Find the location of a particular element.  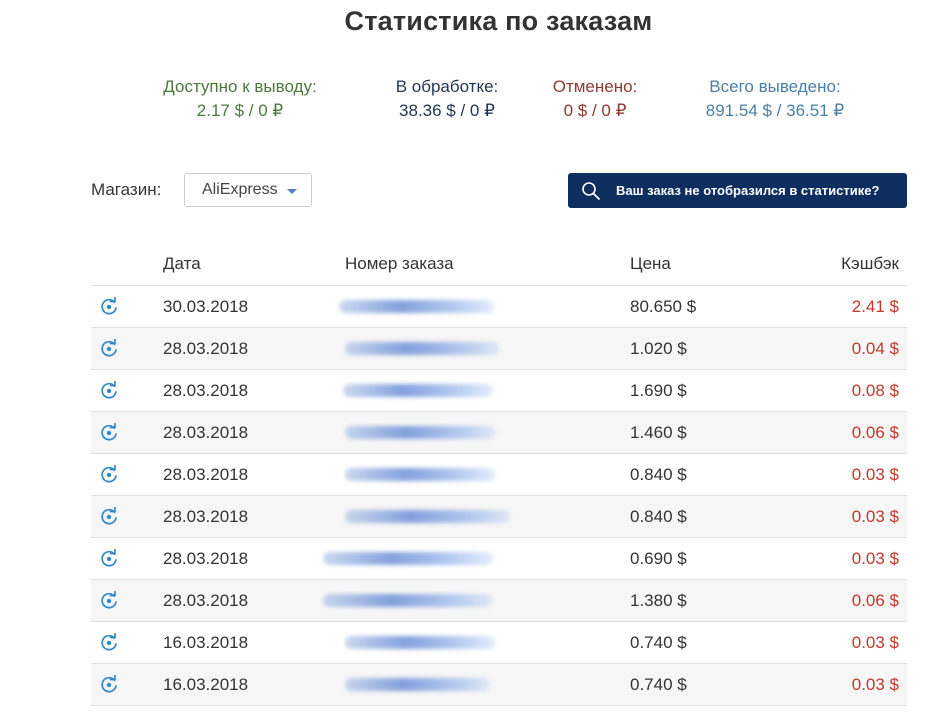

stat-processing: В обработке: 38.36 $ / 0 ₽ is located at coordinates (447, 99).